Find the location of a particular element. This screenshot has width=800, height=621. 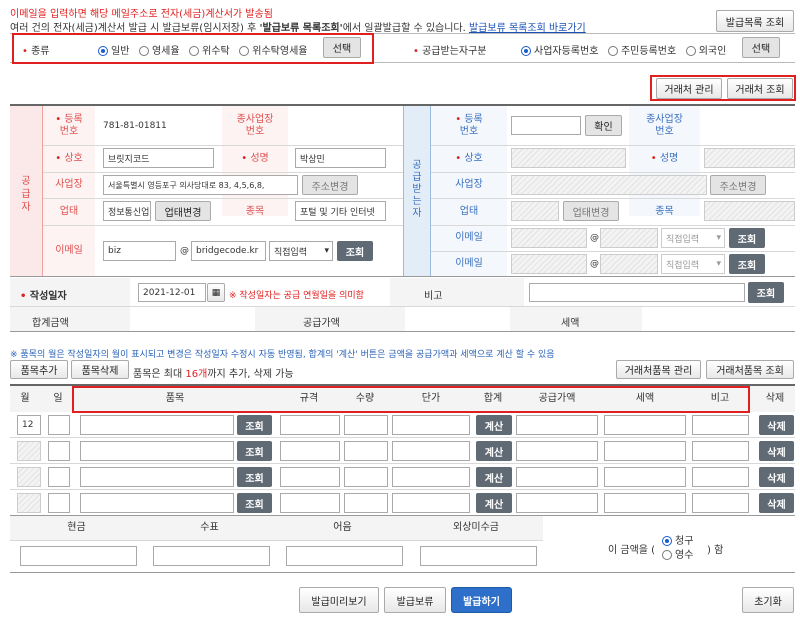

supplier-biz-button: 업태변경 is located at coordinates (183, 211).